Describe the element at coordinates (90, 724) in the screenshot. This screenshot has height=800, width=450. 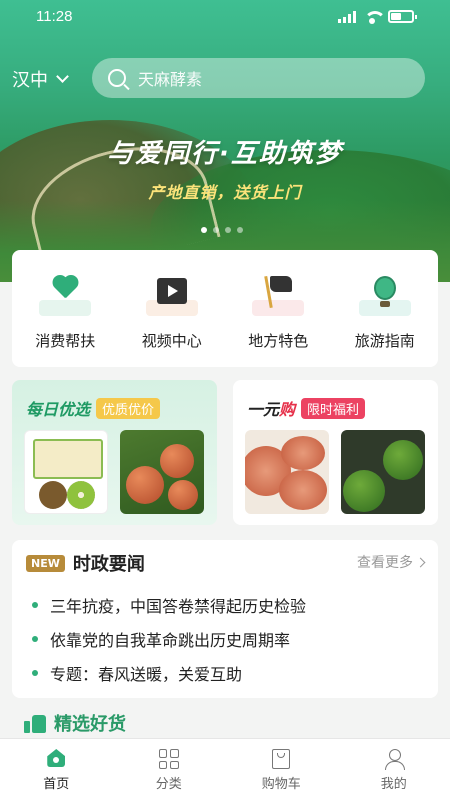
I see `selected-goods-title: 精选好货` at that location.